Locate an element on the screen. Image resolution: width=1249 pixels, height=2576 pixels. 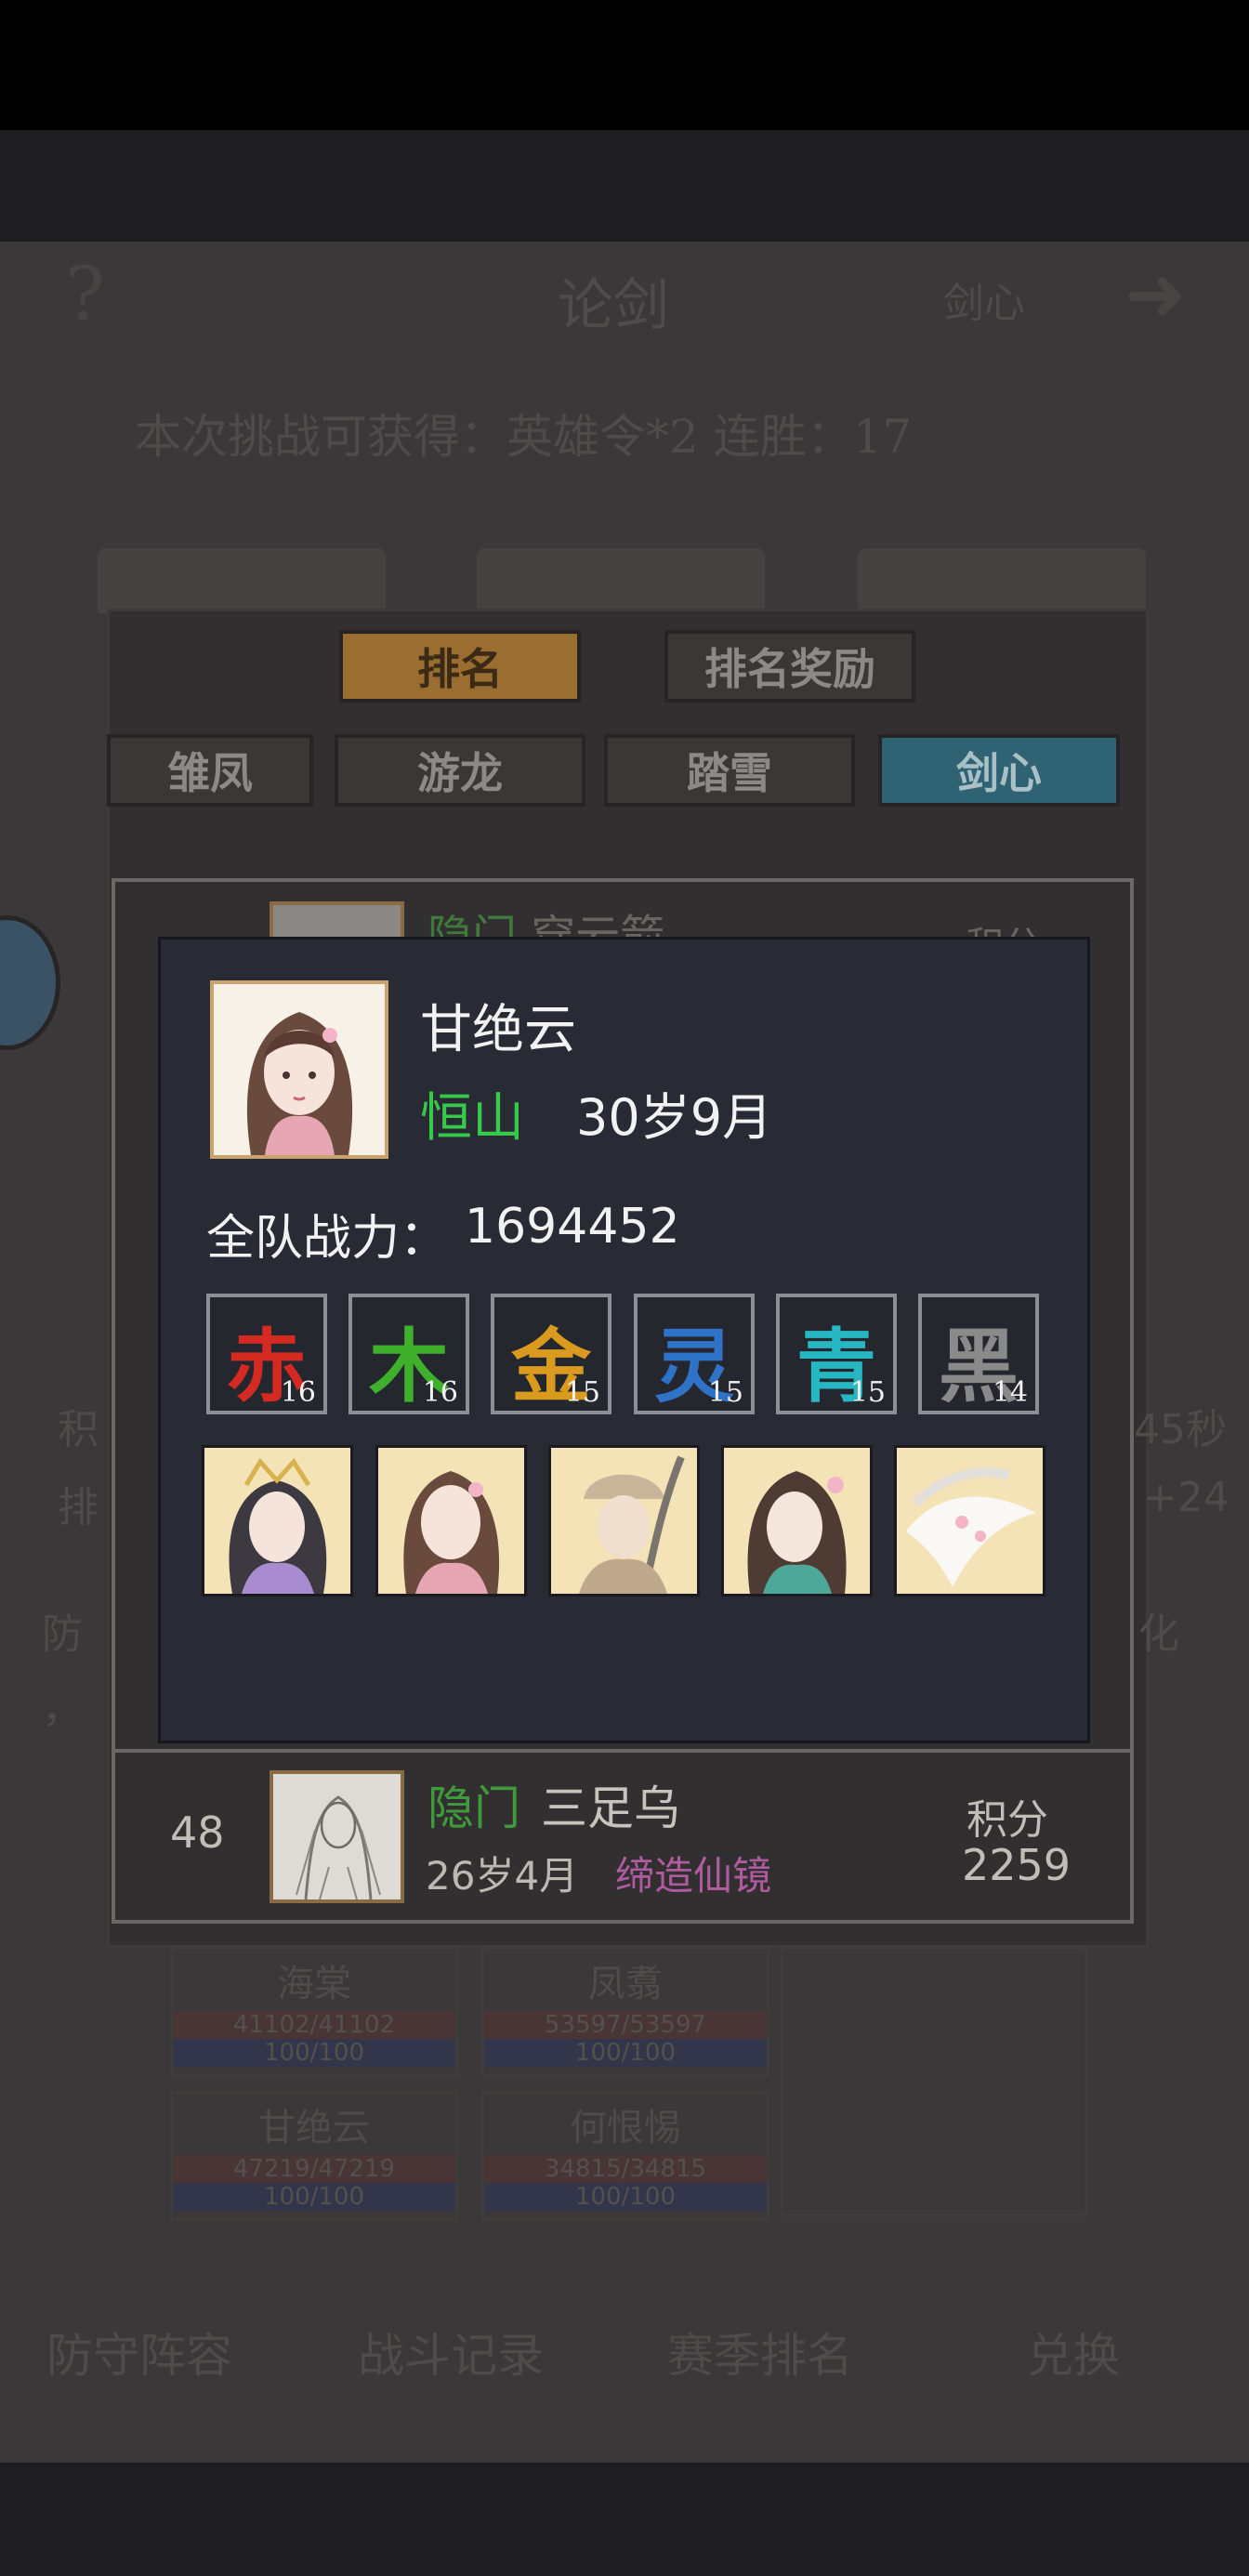
white-crane-icon is located at coordinates (970, 1521).